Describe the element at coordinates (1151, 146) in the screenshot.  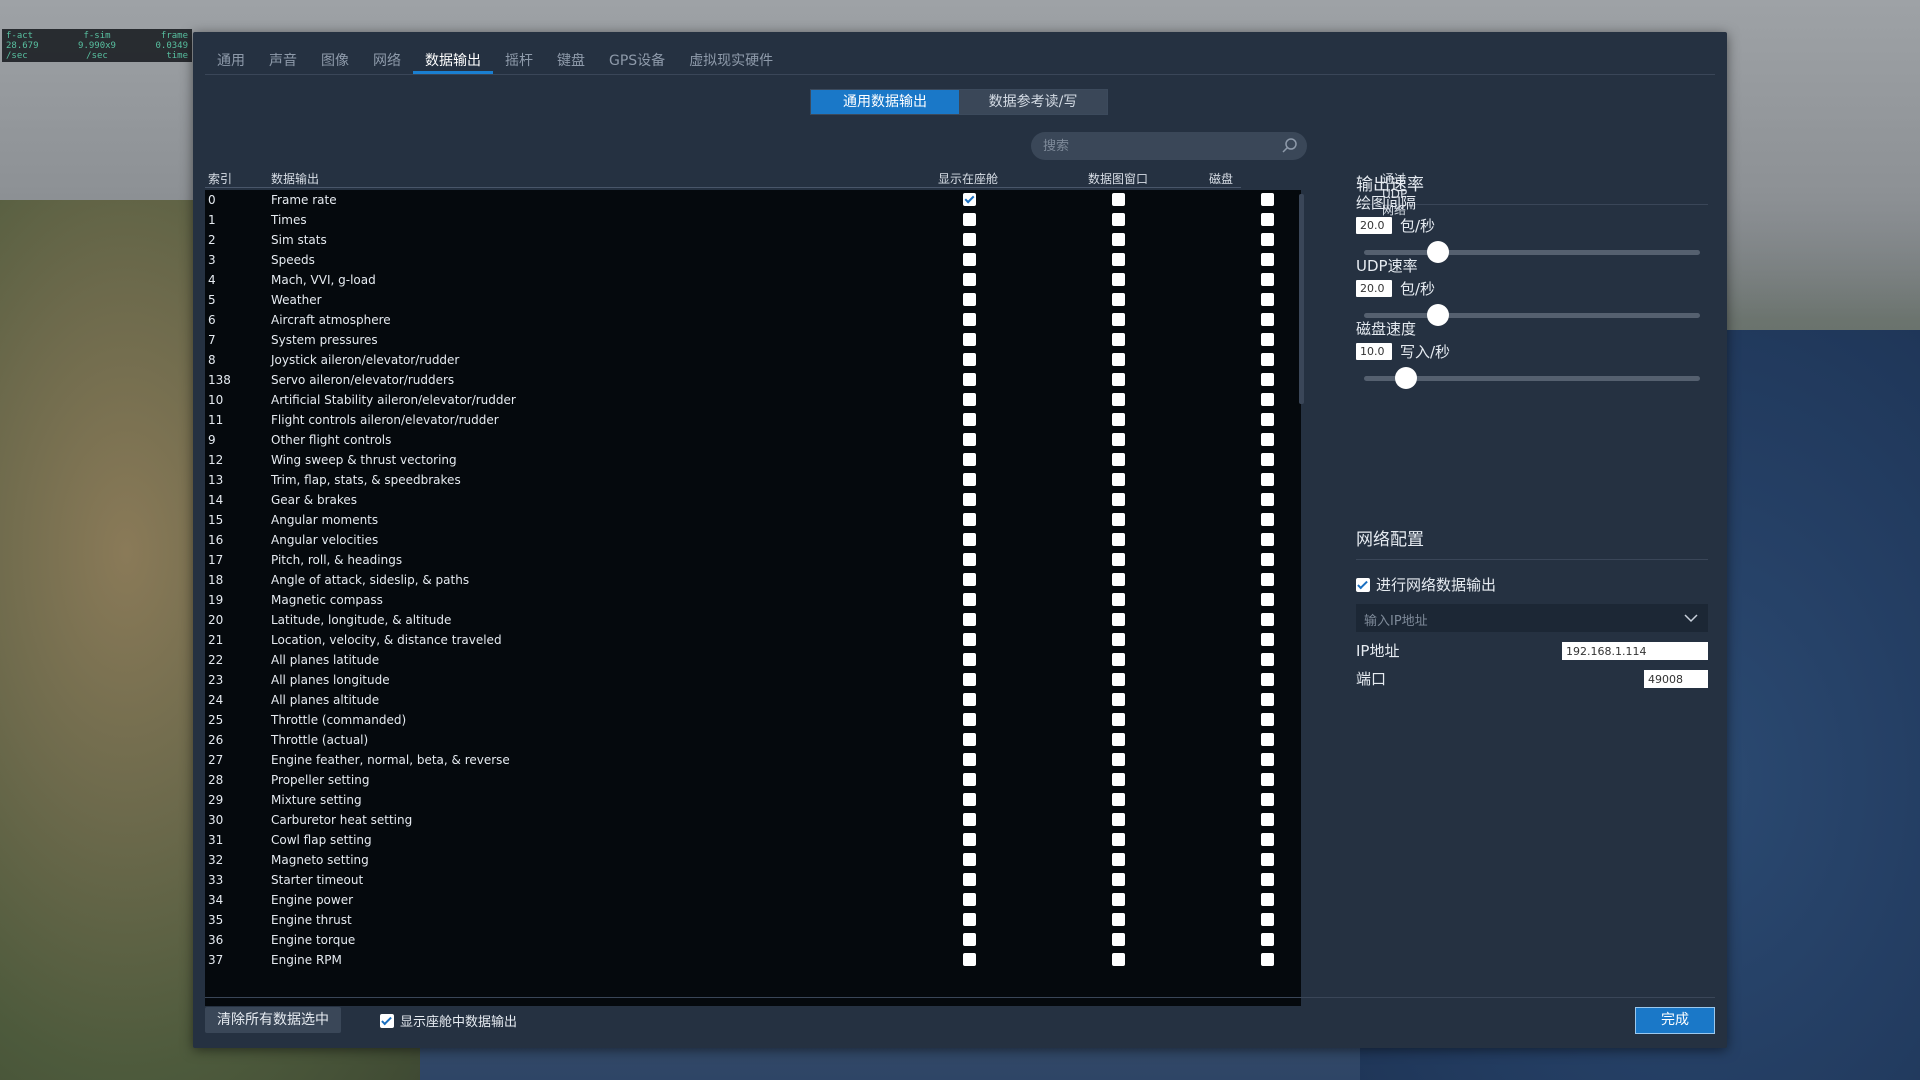
I see `search-input` at that location.